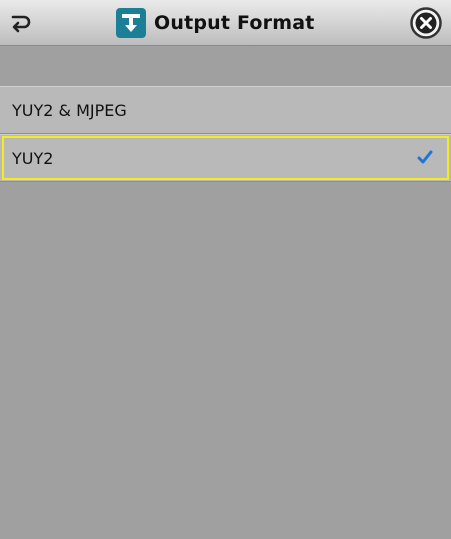 This screenshot has height=539, width=451. What do you see at coordinates (225, 110) in the screenshot?
I see `option-yuy2-mjpeg: YUY2 & MJPEG` at bounding box center [225, 110].